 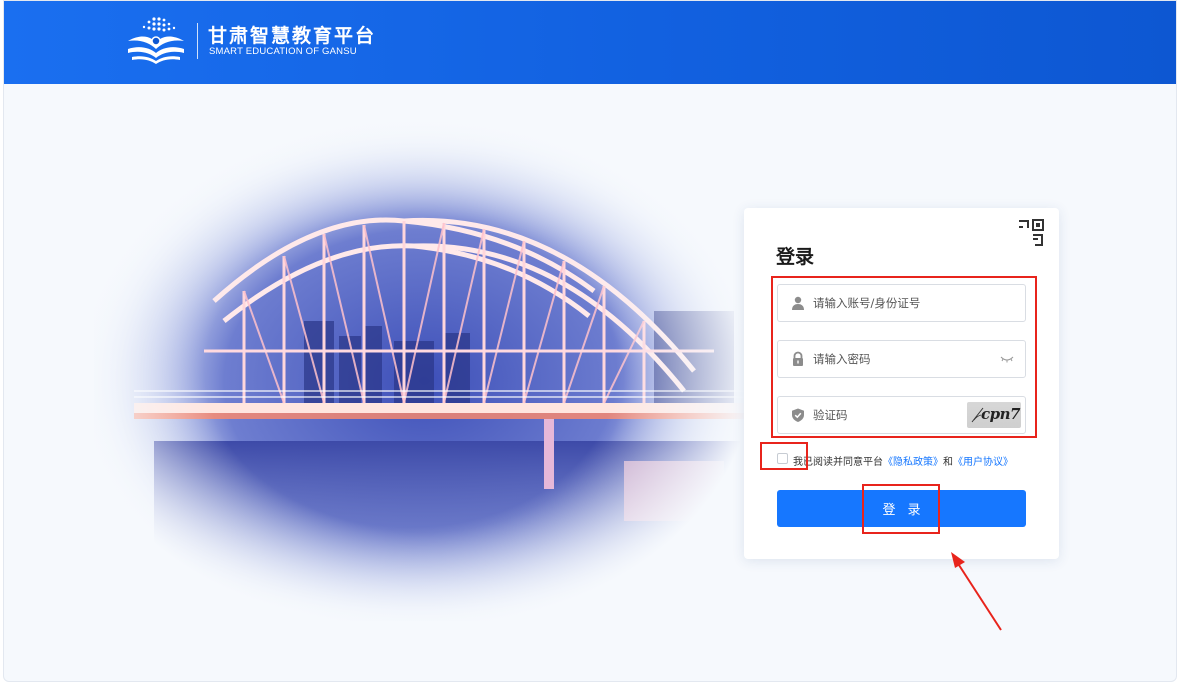 I want to click on logo-divider, so click(x=197, y=41).